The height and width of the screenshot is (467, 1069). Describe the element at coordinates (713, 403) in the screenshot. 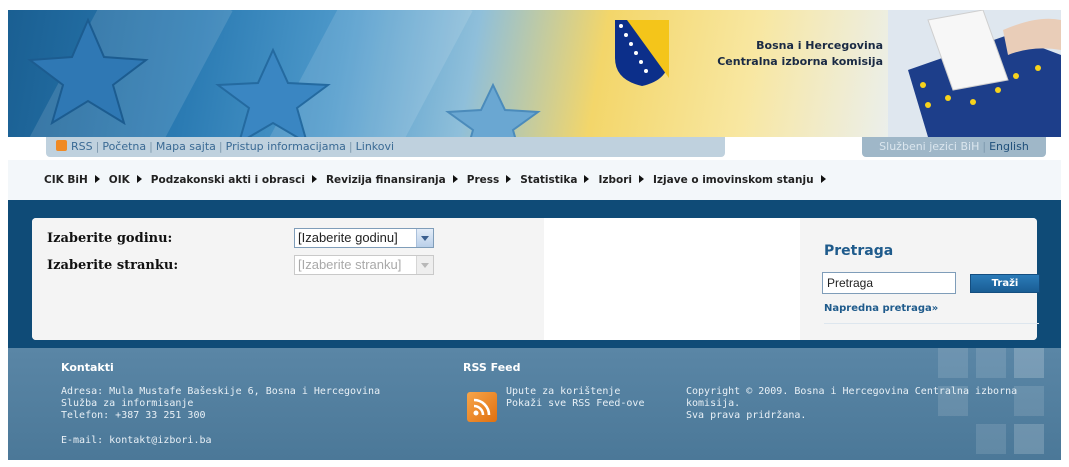

I see `copyright-line: komisija.` at that location.